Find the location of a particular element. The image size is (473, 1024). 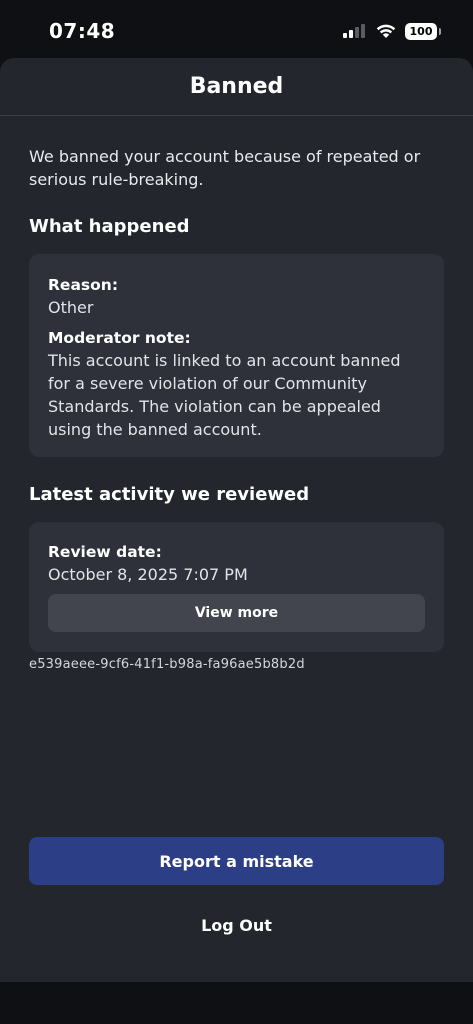

latest-activity-heading: Latest activity we reviewed is located at coordinates (169, 494).